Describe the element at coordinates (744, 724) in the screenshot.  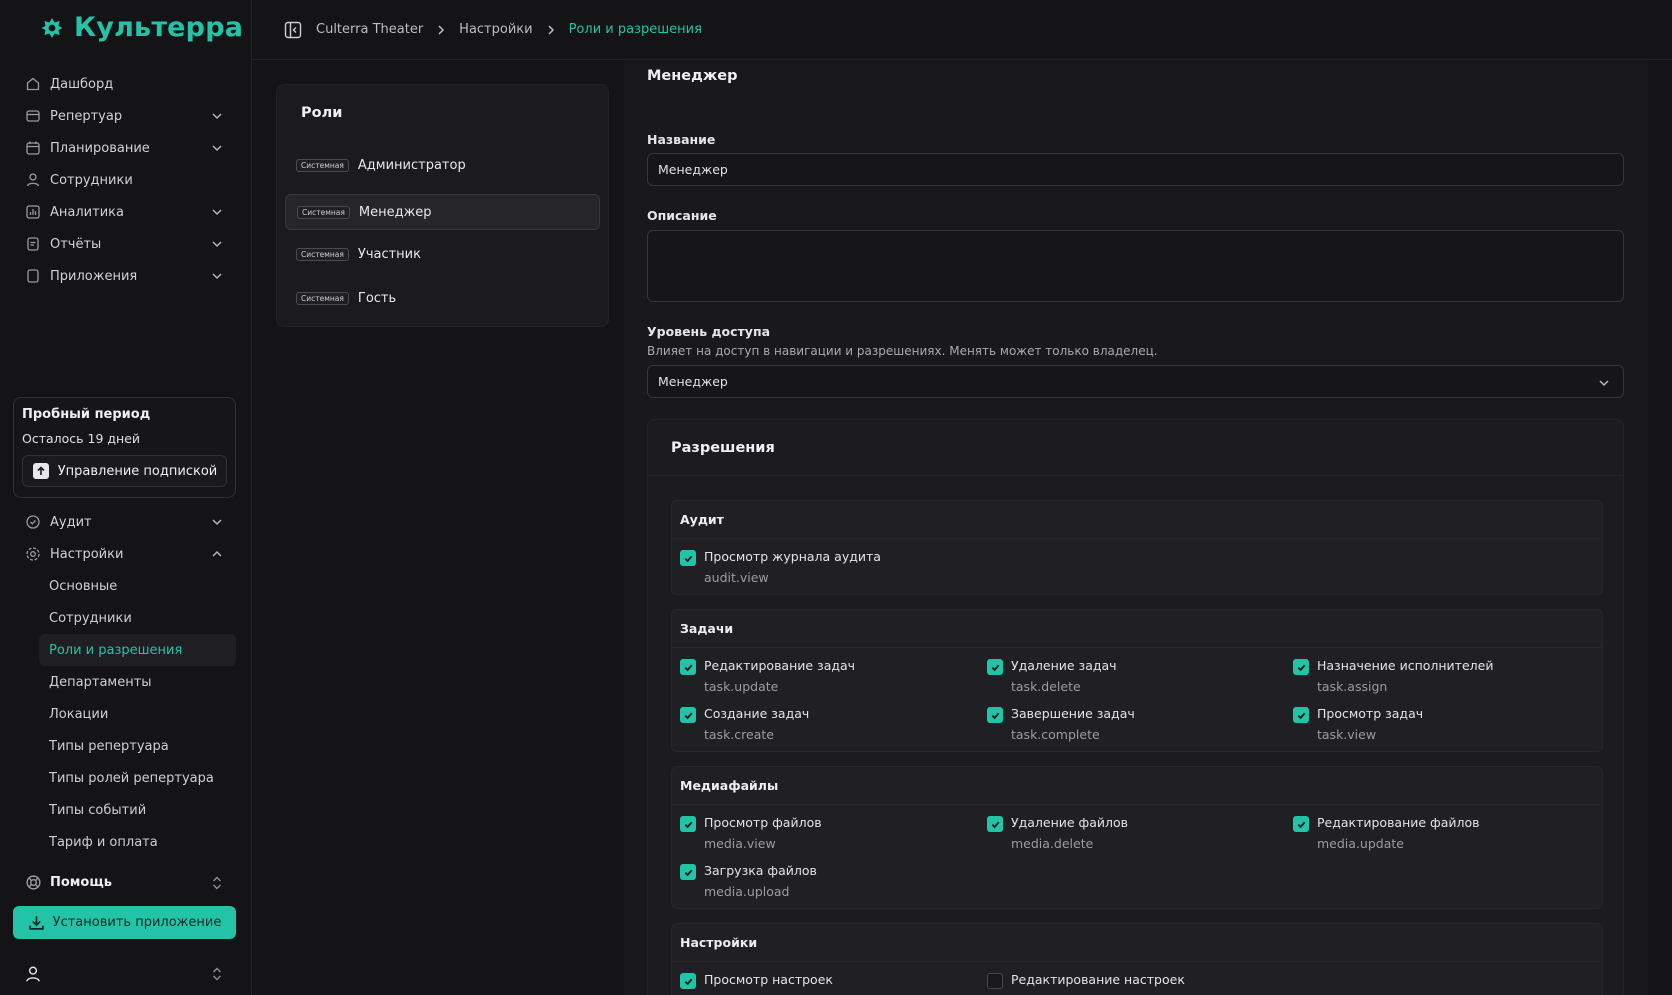
I see `permission-item: Создание задач task.create` at that location.